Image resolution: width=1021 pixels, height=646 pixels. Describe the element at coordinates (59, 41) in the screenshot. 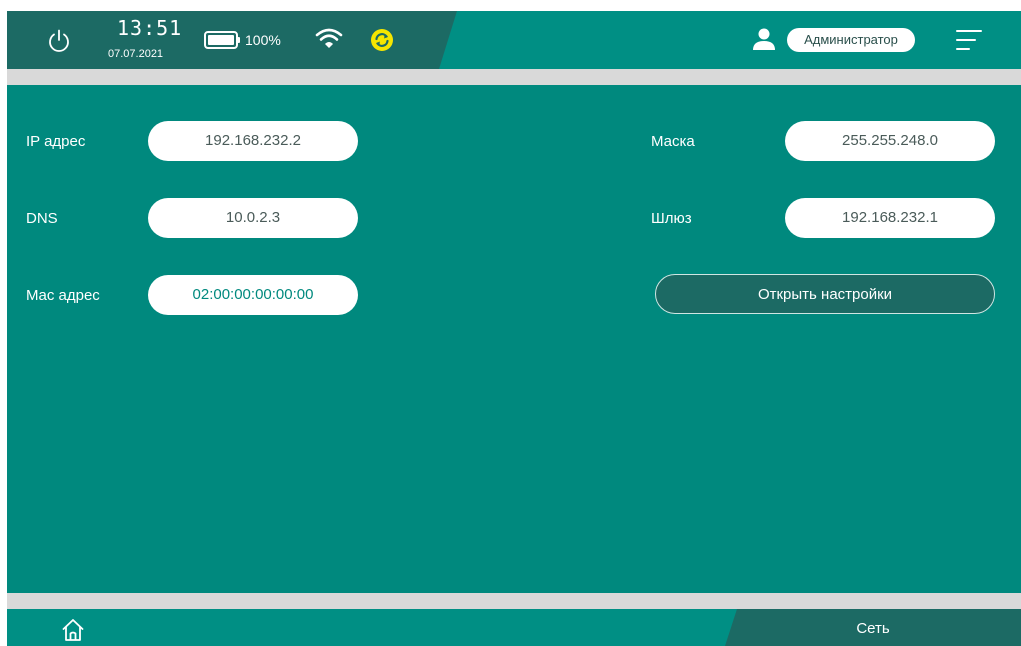

I see `power-icon` at that location.